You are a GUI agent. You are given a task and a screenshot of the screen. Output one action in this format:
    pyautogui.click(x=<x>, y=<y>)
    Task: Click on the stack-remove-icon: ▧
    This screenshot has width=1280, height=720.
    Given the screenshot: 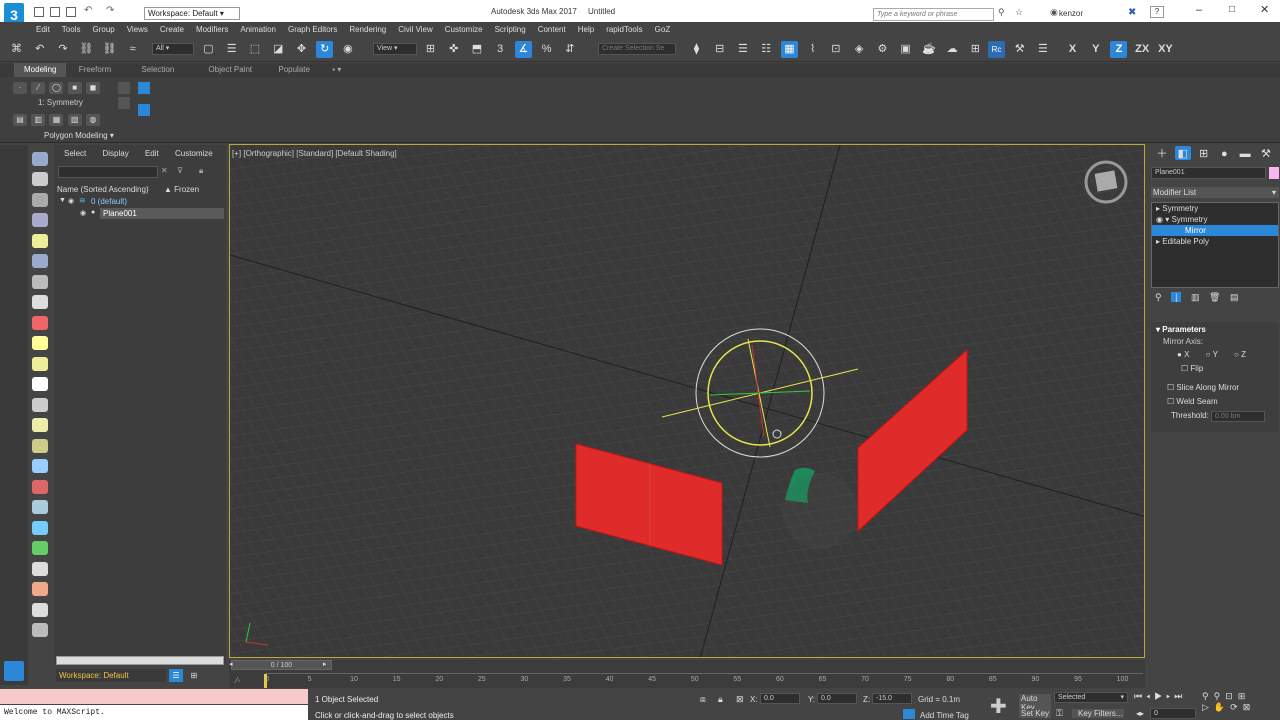 What is the action you would take?
    pyautogui.click(x=74, y=120)
    